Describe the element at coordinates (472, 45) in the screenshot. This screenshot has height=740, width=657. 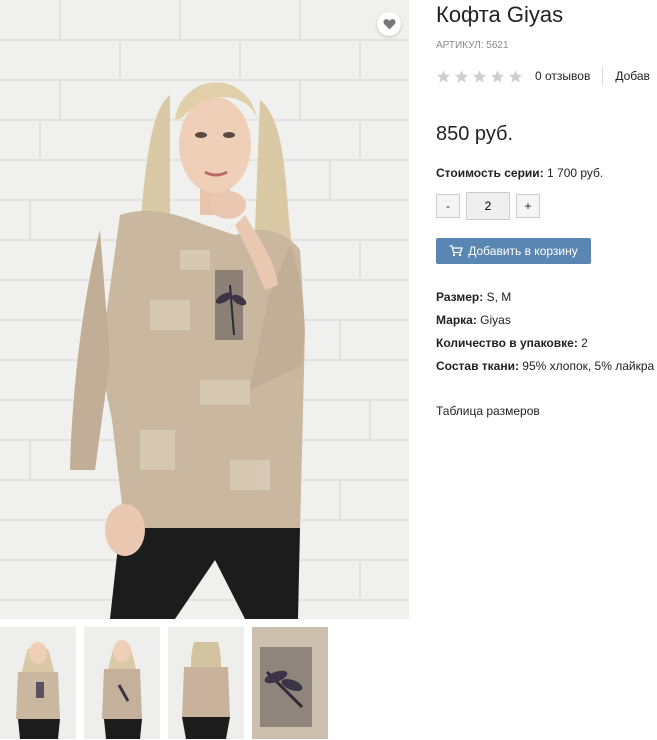
I see `product-sku: АРТИКУЛ: 5621` at that location.